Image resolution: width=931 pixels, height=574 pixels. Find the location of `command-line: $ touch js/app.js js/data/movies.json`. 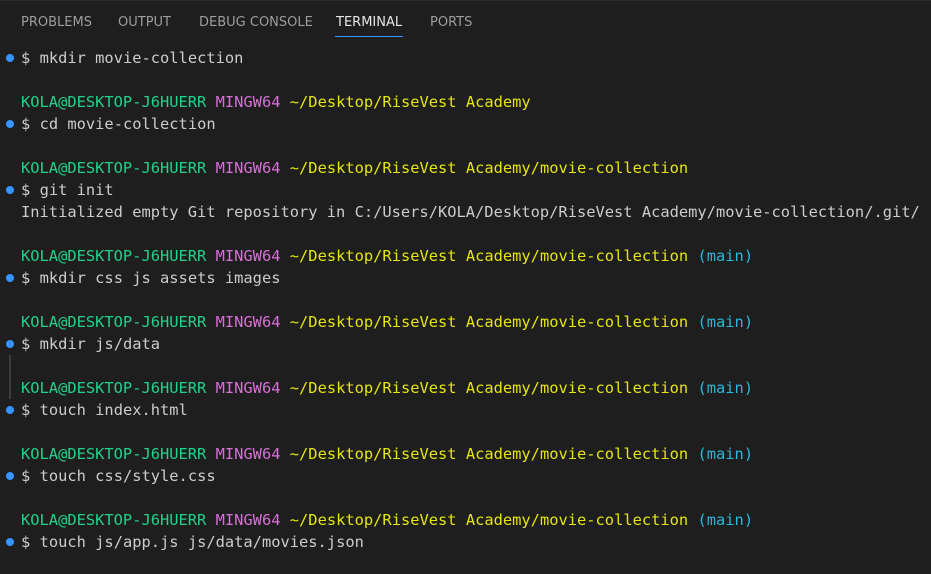

command-line: $ touch js/app.js js/data/movies.json is located at coordinates (465, 542).